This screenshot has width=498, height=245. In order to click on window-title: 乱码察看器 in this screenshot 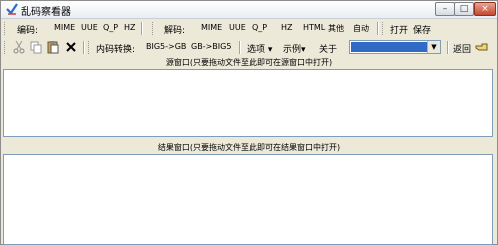, I will do `click(46, 12)`.